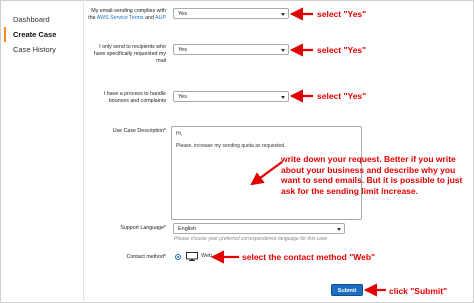 The image size is (474, 303). I want to click on sidebar-divider, so click(83, 151).